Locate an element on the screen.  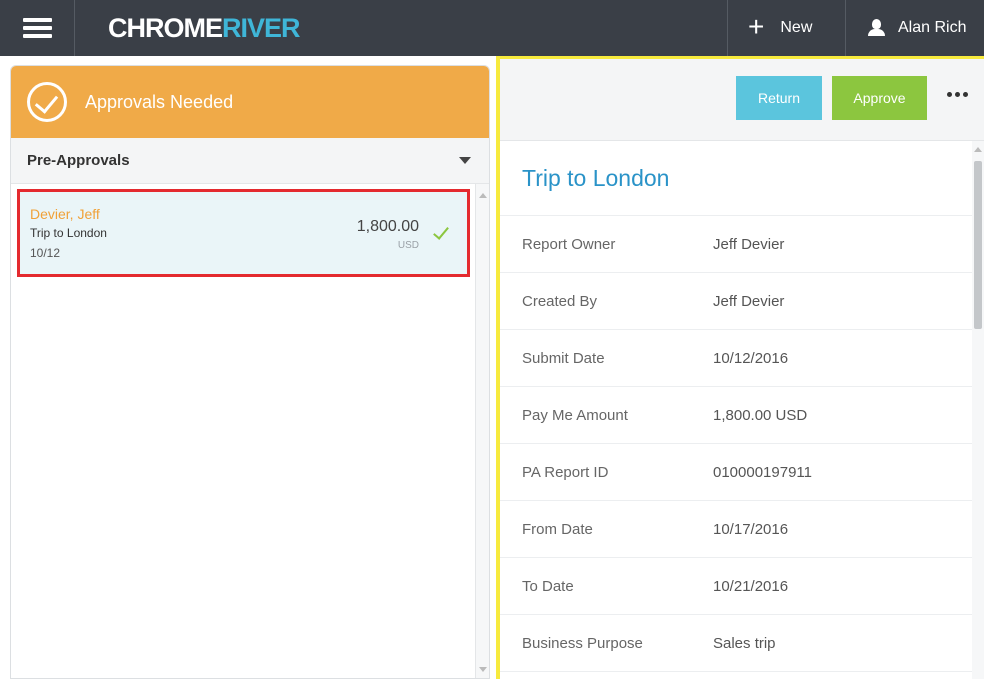
user-menu-button: Alan Rich is located at coordinates (914, 28).